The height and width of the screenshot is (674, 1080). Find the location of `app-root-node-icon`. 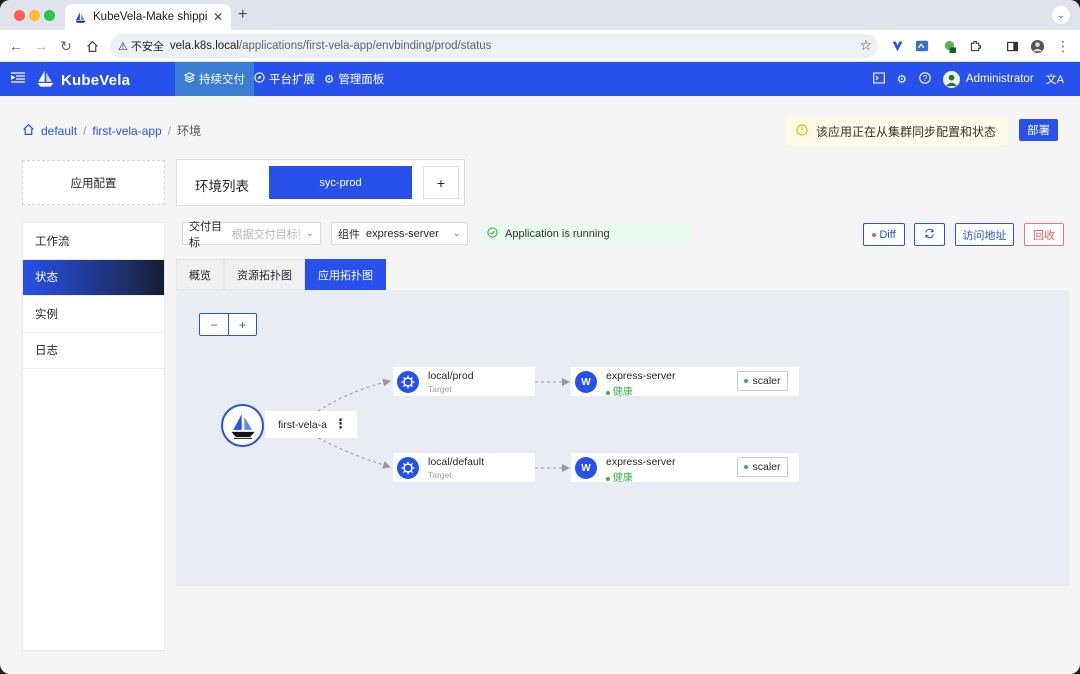

app-root-node-icon is located at coordinates (242, 425).